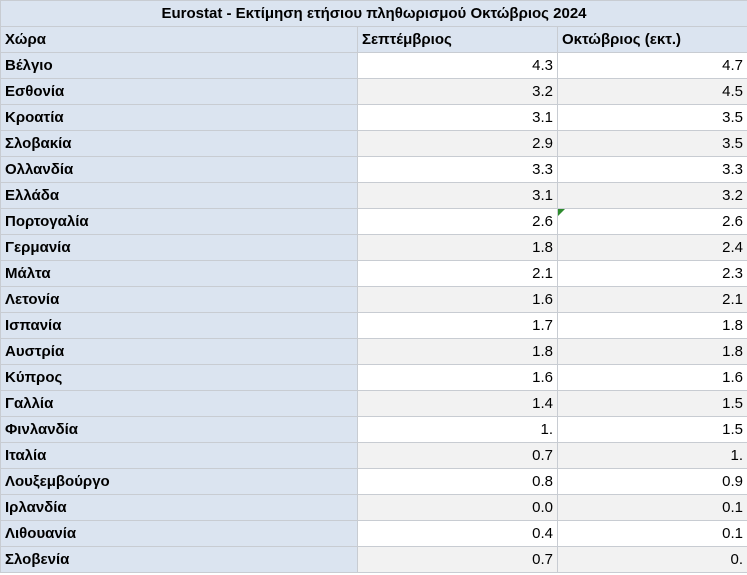 Image resolution: width=747 pixels, height=575 pixels. I want to click on table-row: Γερμανία 1.8 2.4, so click(373, 247).